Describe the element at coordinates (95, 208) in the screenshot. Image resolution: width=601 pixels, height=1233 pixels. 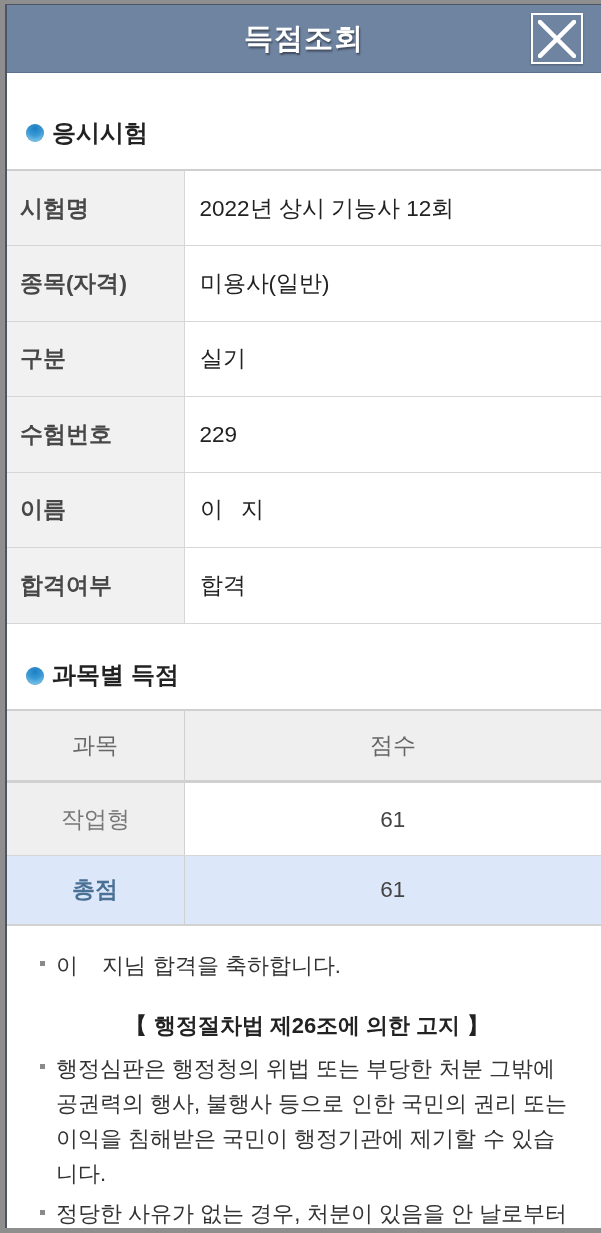
I see `row-label-cell: 시험명` at that location.